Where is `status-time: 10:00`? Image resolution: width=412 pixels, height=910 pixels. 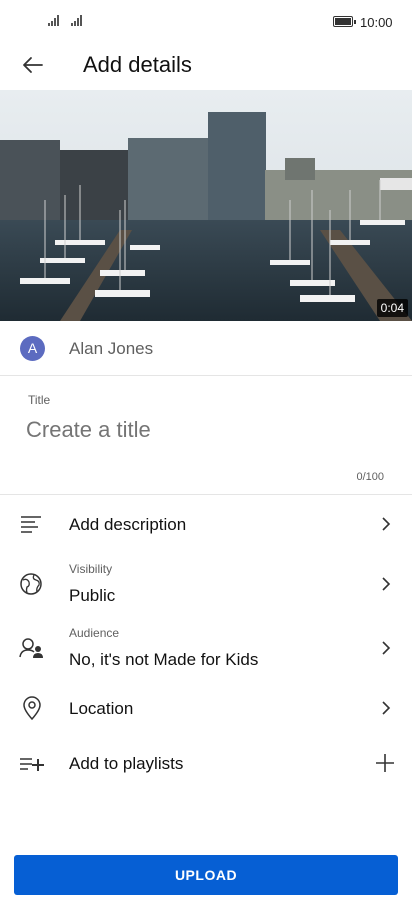
status-time: 10:00 is located at coordinates (376, 22).